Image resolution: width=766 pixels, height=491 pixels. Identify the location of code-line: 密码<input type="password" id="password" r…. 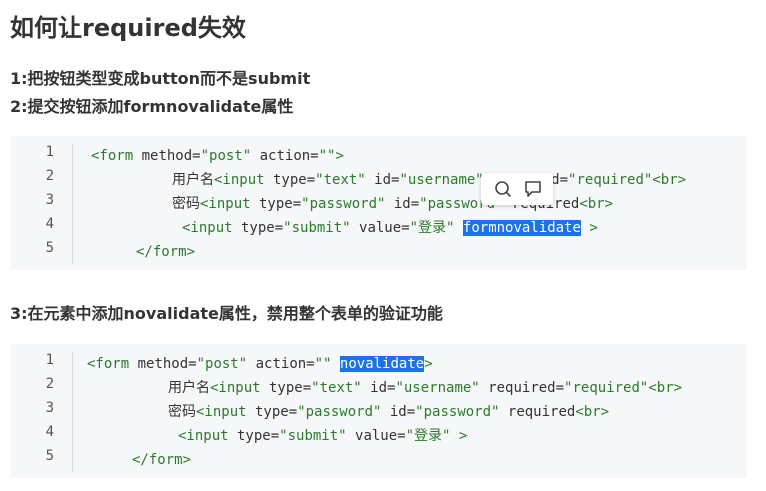
(389, 412).